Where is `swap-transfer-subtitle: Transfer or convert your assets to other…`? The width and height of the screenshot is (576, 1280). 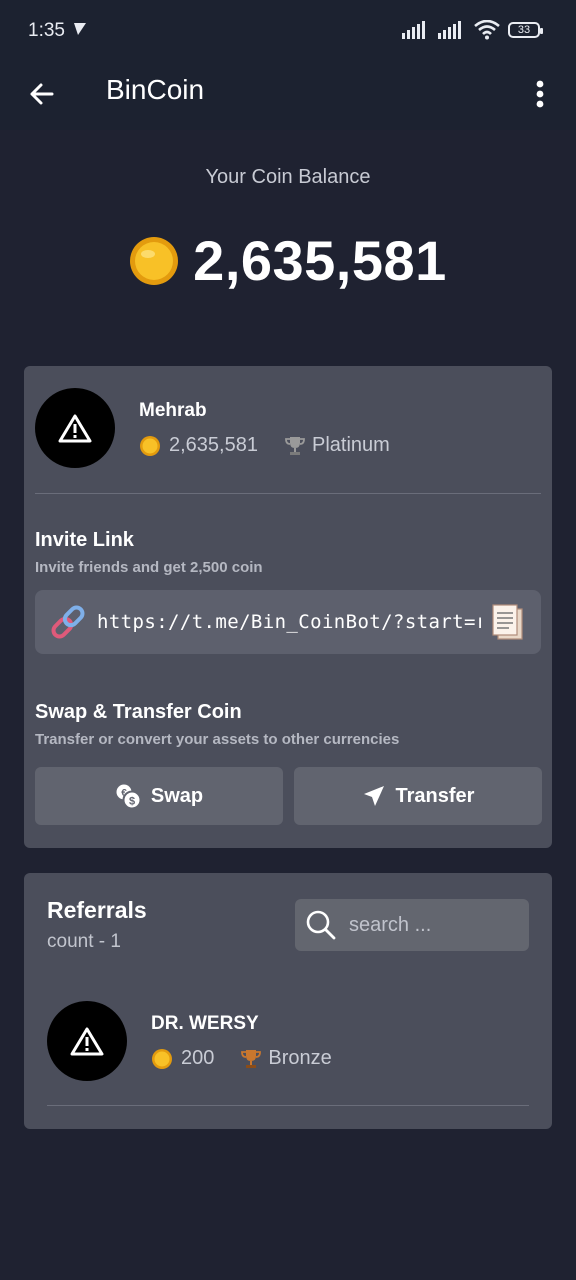 swap-transfer-subtitle: Transfer or convert your assets to other… is located at coordinates (217, 739).